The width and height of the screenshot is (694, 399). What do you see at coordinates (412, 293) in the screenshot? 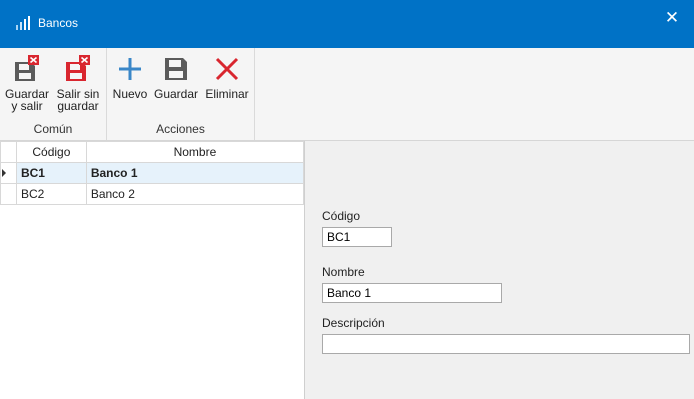
I see `nombre-field` at bounding box center [412, 293].